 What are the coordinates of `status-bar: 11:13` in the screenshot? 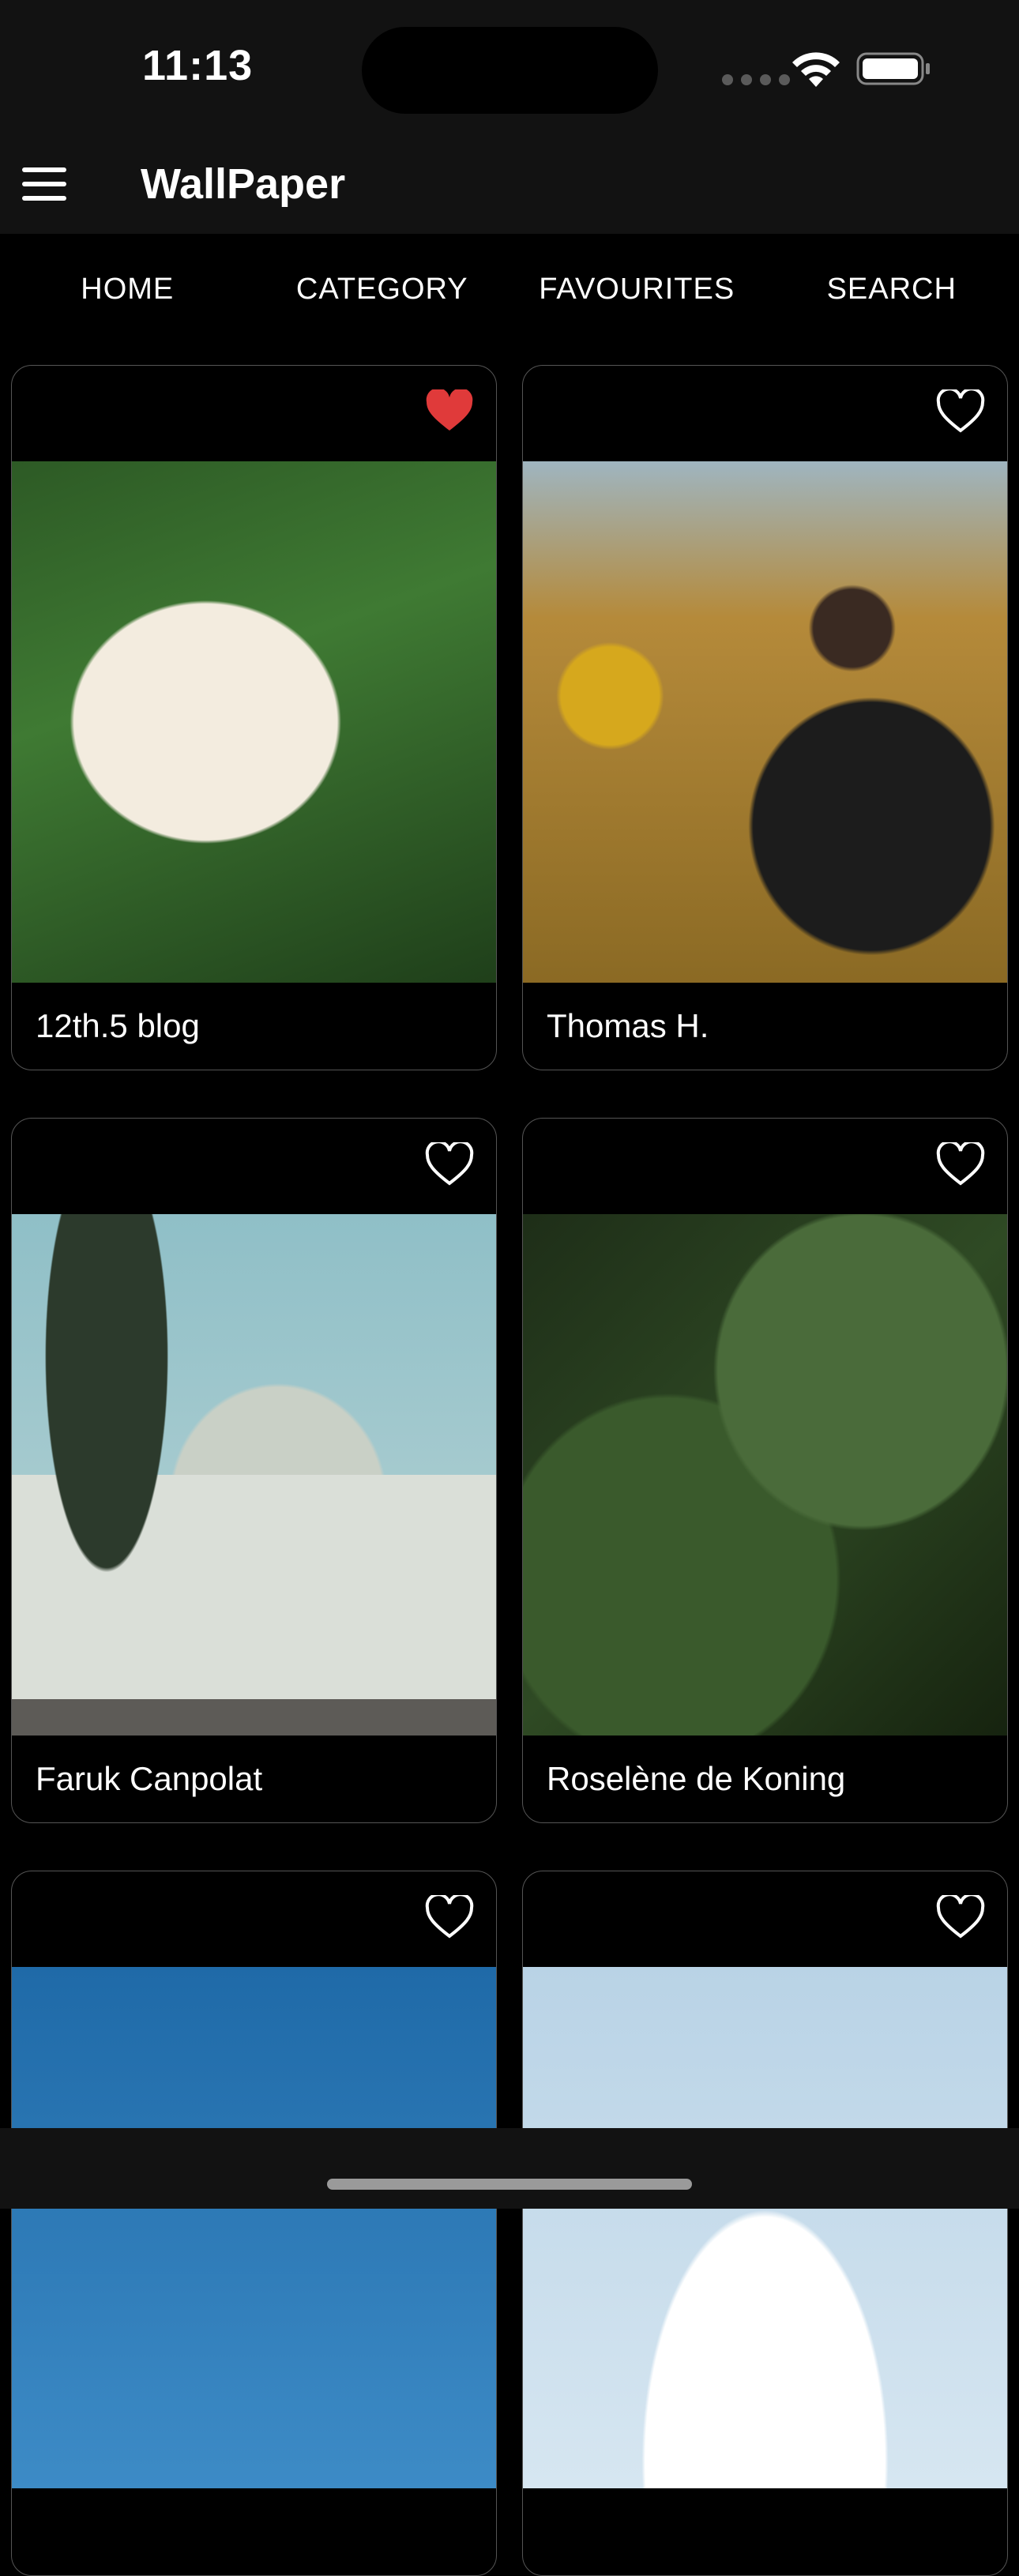 It's located at (509, 67).